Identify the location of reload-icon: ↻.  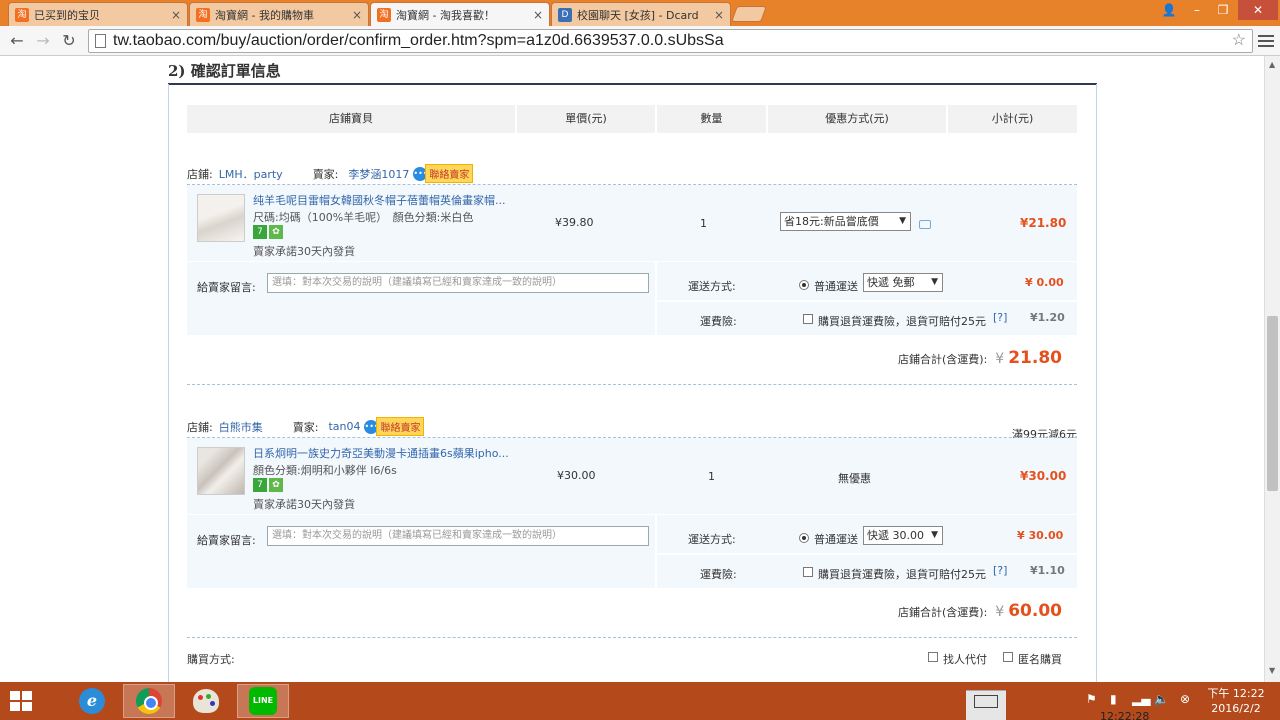
(69, 41).